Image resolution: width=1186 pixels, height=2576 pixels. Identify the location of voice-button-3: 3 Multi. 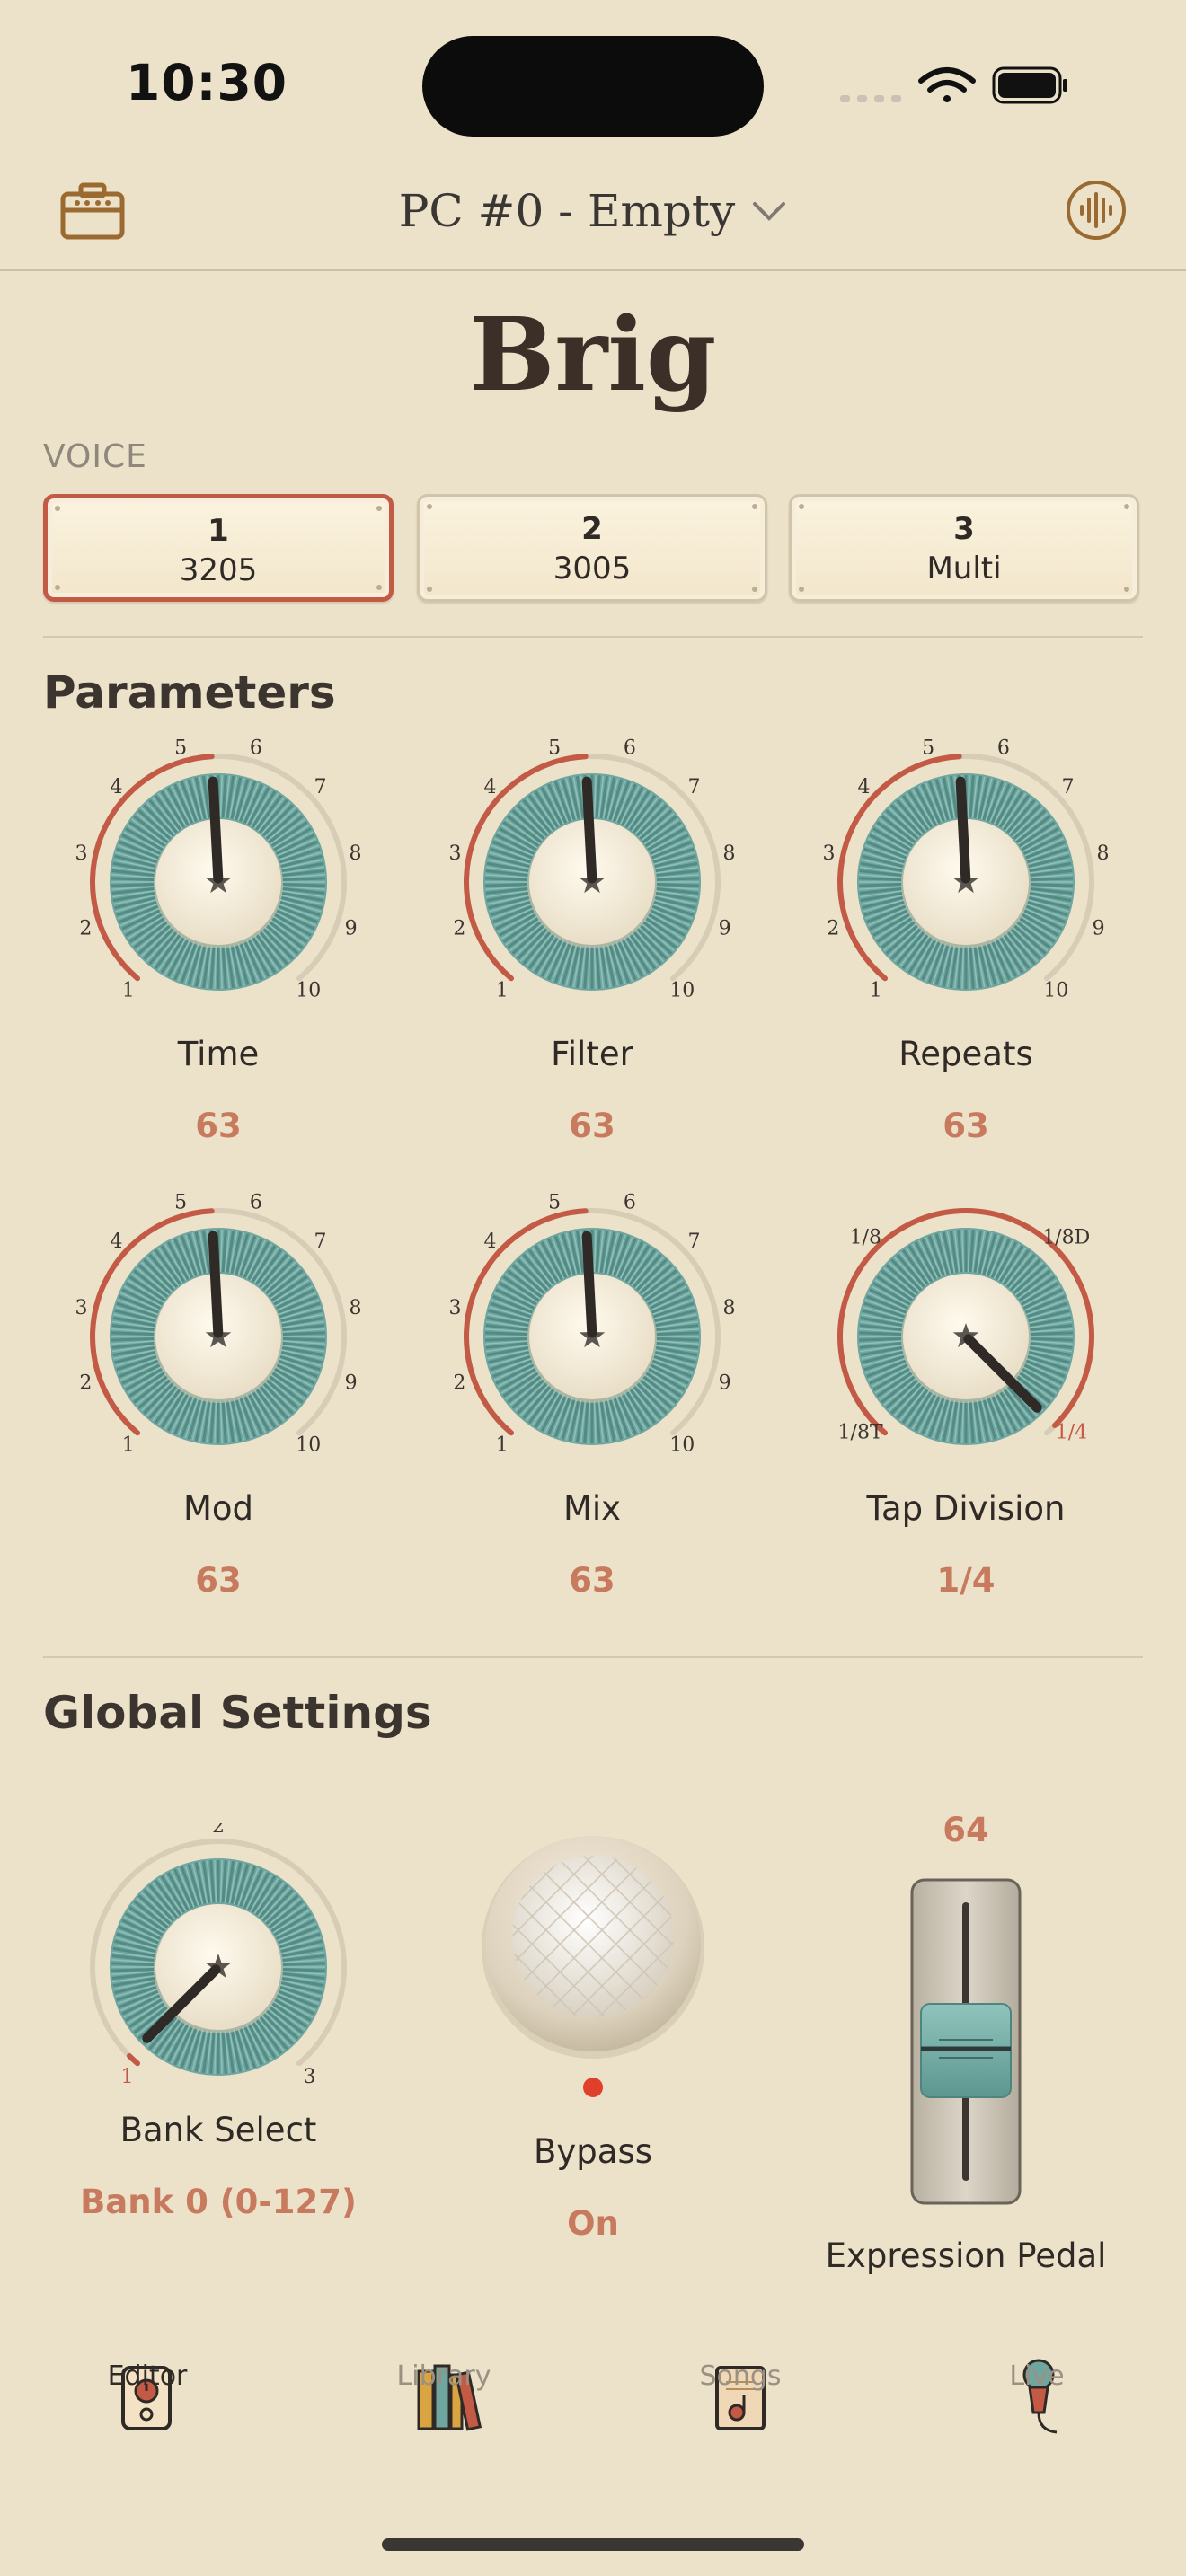
(964, 548).